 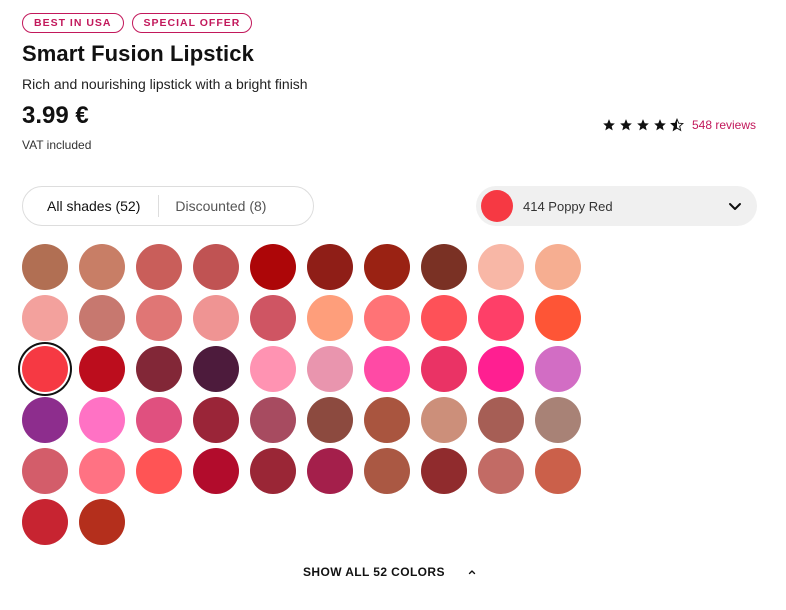 I want to click on half-star-icon, so click(x=676, y=125).